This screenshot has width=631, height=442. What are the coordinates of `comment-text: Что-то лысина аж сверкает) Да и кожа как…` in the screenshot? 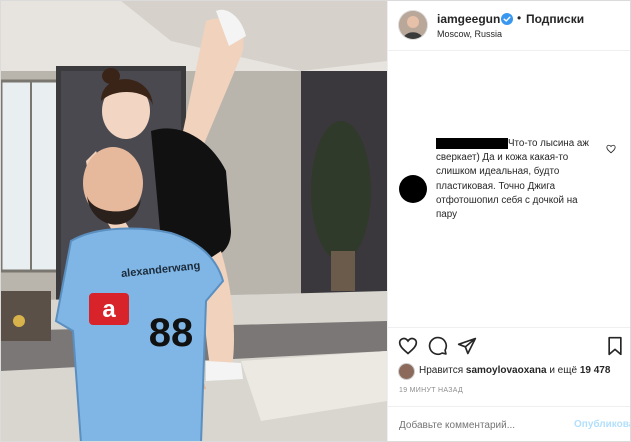 It's located at (512, 179).